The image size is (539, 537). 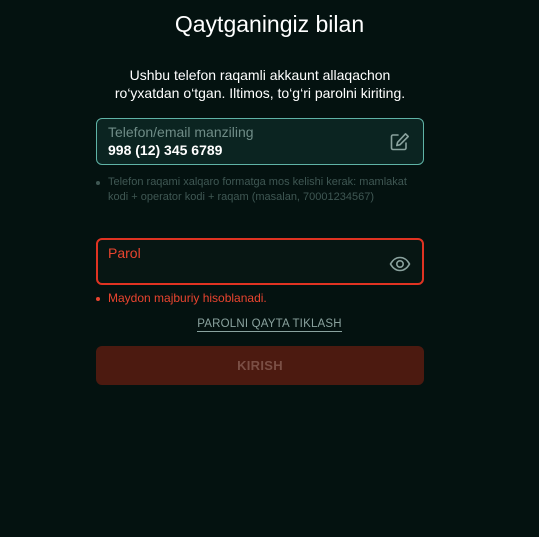 I want to click on password-input, so click(x=239, y=271).